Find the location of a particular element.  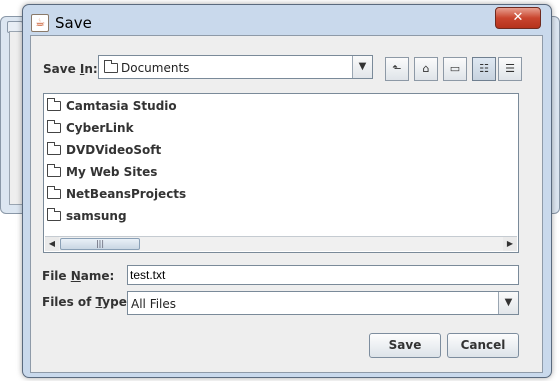

list-view-icon: ☷ is located at coordinates (484, 68).